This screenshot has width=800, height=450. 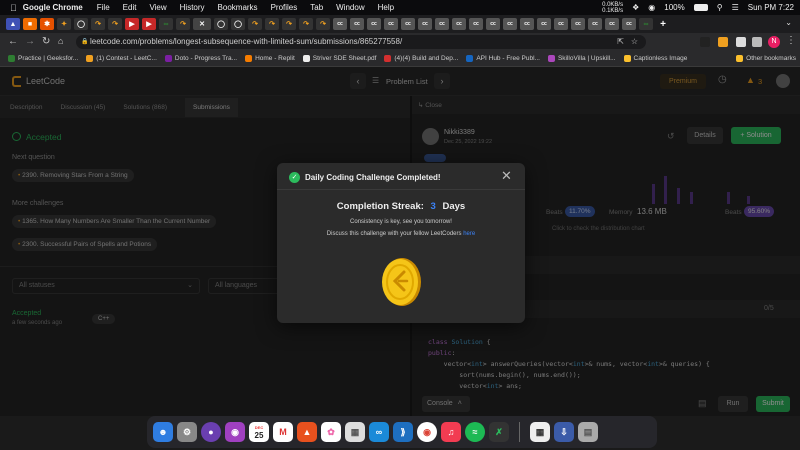 What do you see at coordinates (506, 176) in the screenshot?
I see `close-icon: ✕` at bounding box center [506, 176].